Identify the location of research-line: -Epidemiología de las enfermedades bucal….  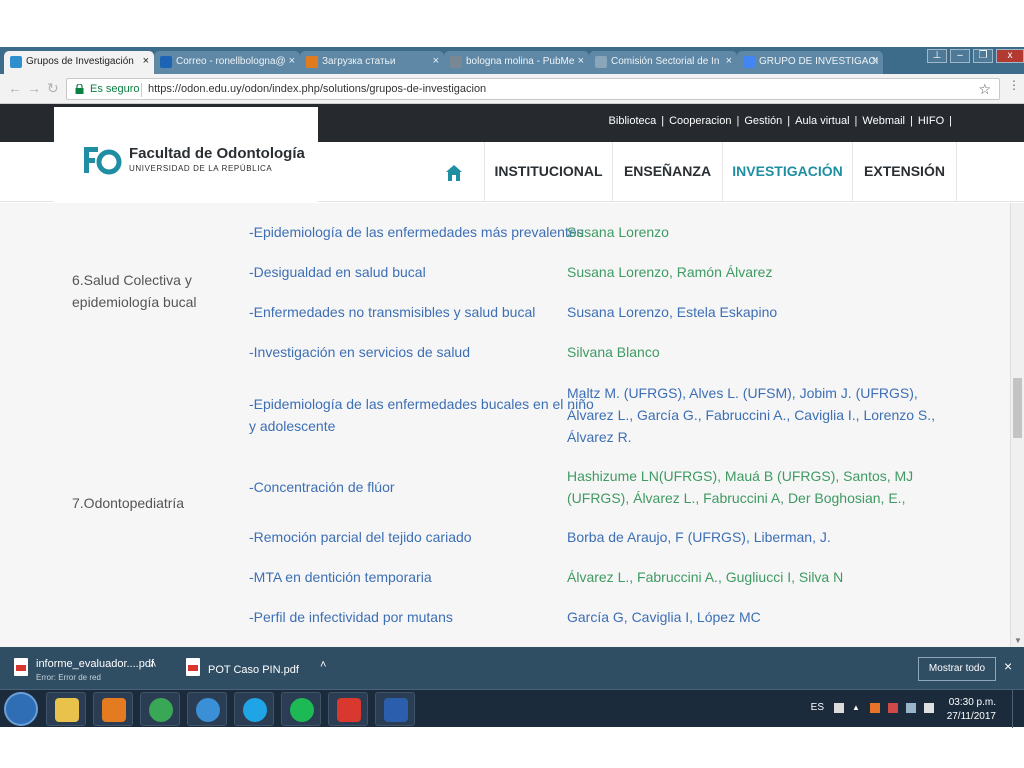
(421, 415).